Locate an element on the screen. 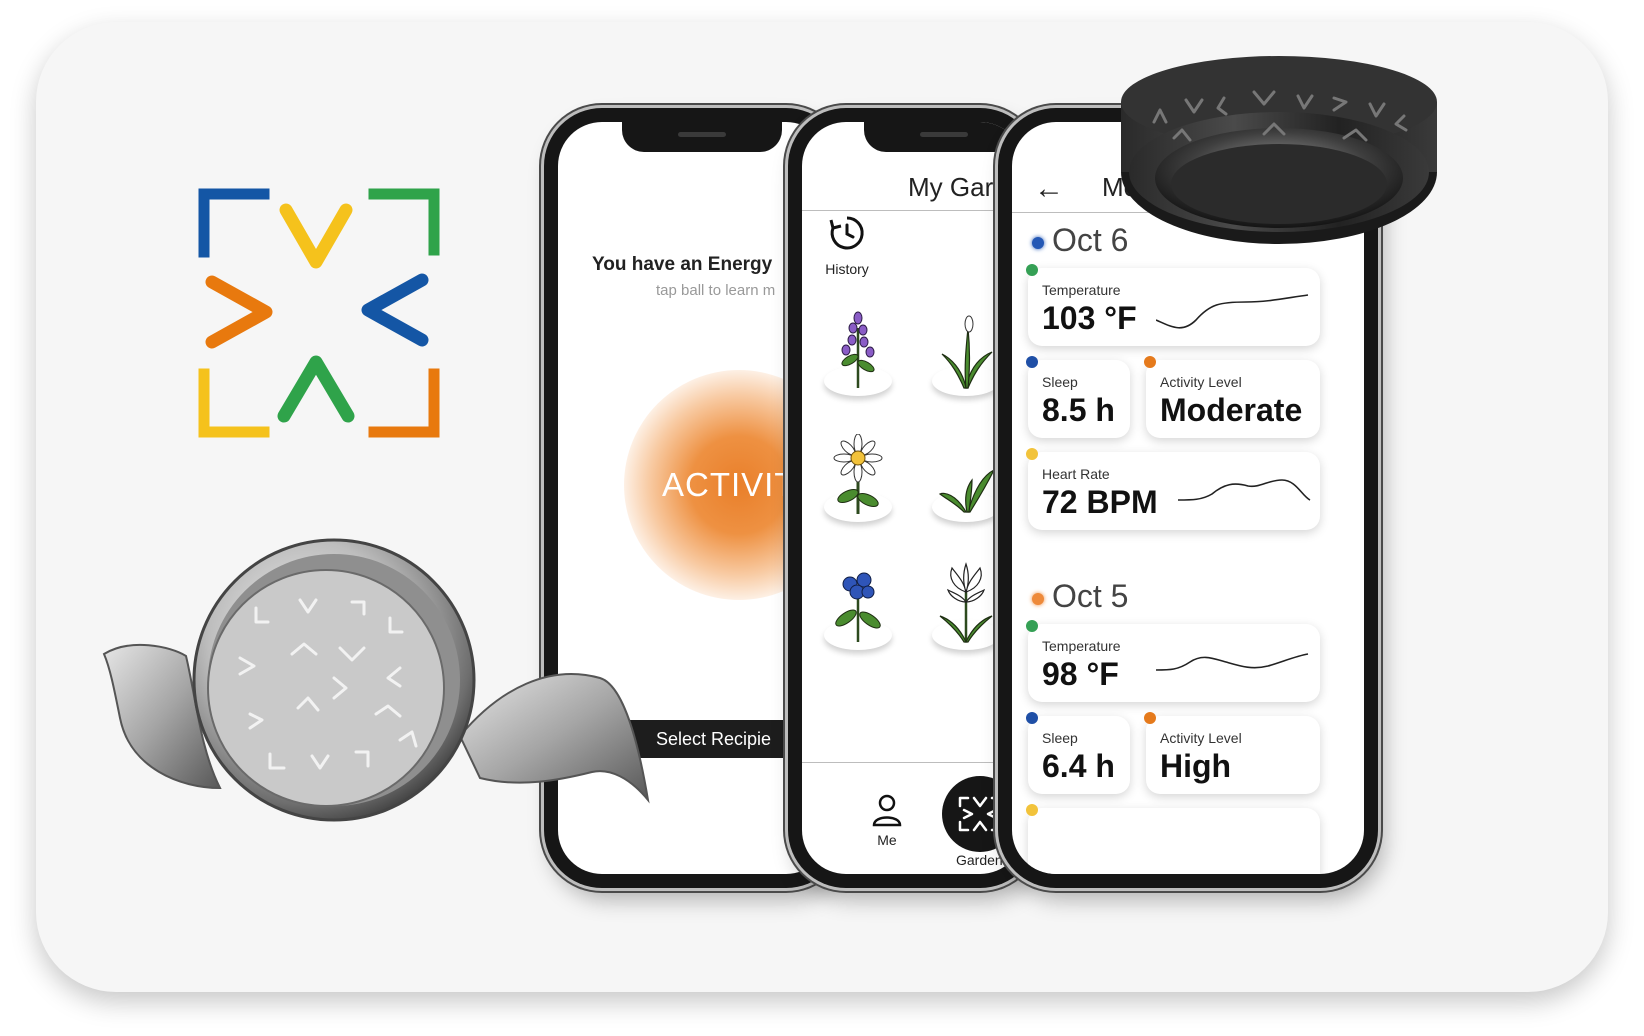  date-label: Oct 5 is located at coordinates (1090, 596).